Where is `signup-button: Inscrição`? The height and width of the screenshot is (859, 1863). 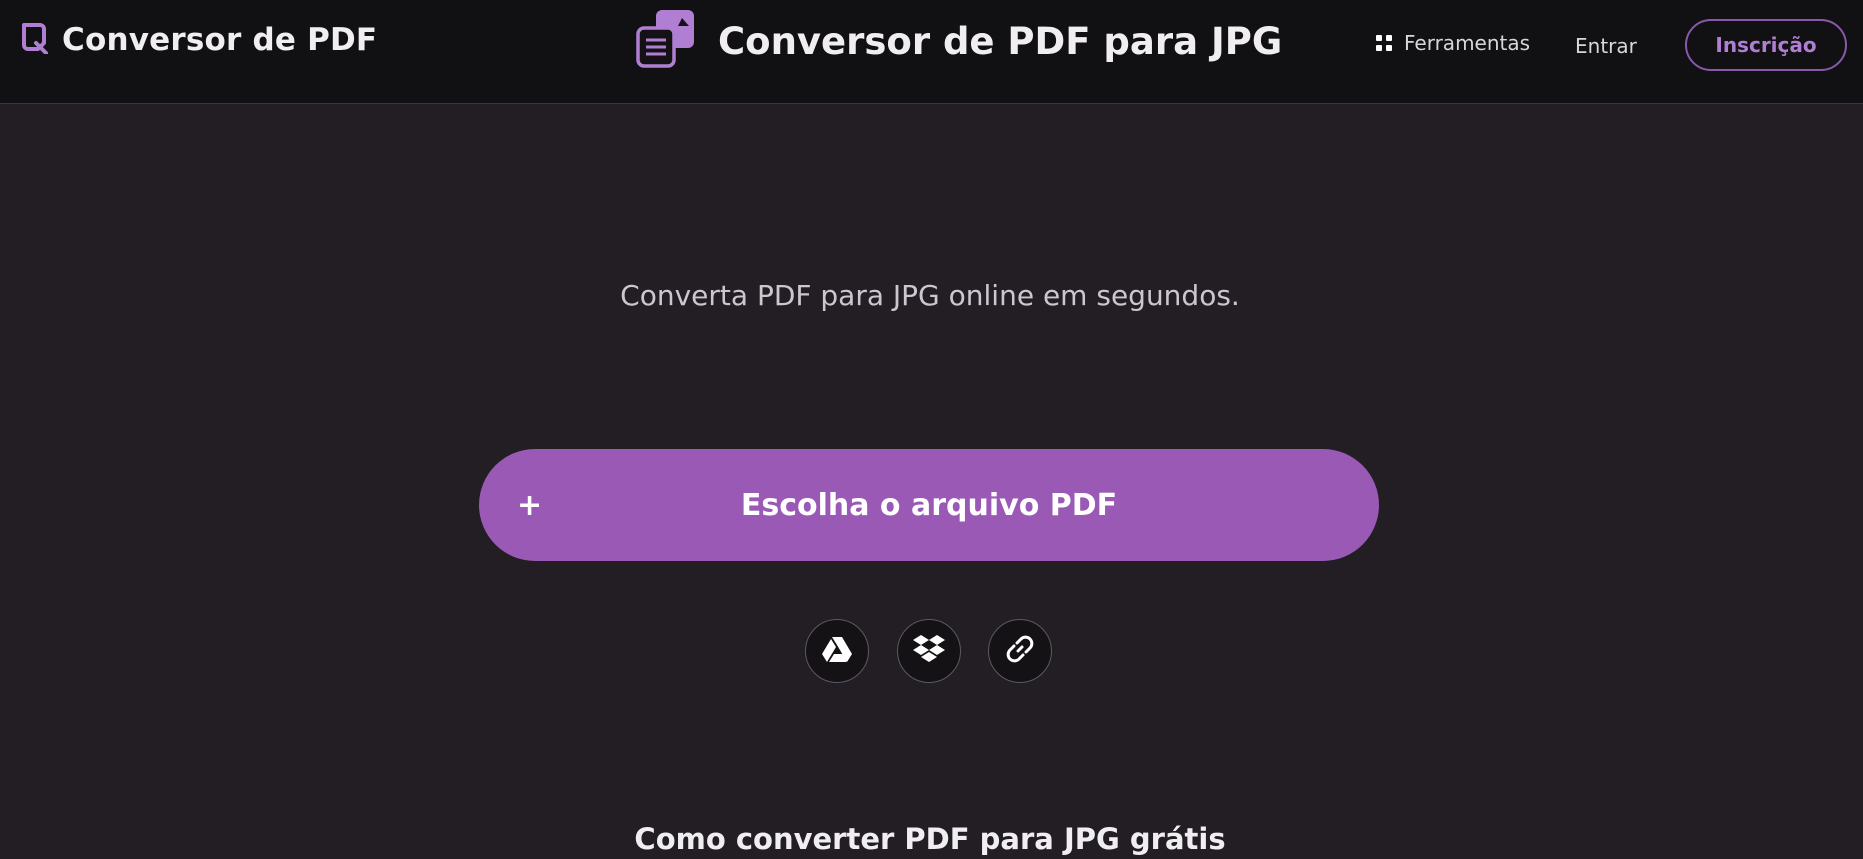
signup-button: Inscrição is located at coordinates (1766, 45).